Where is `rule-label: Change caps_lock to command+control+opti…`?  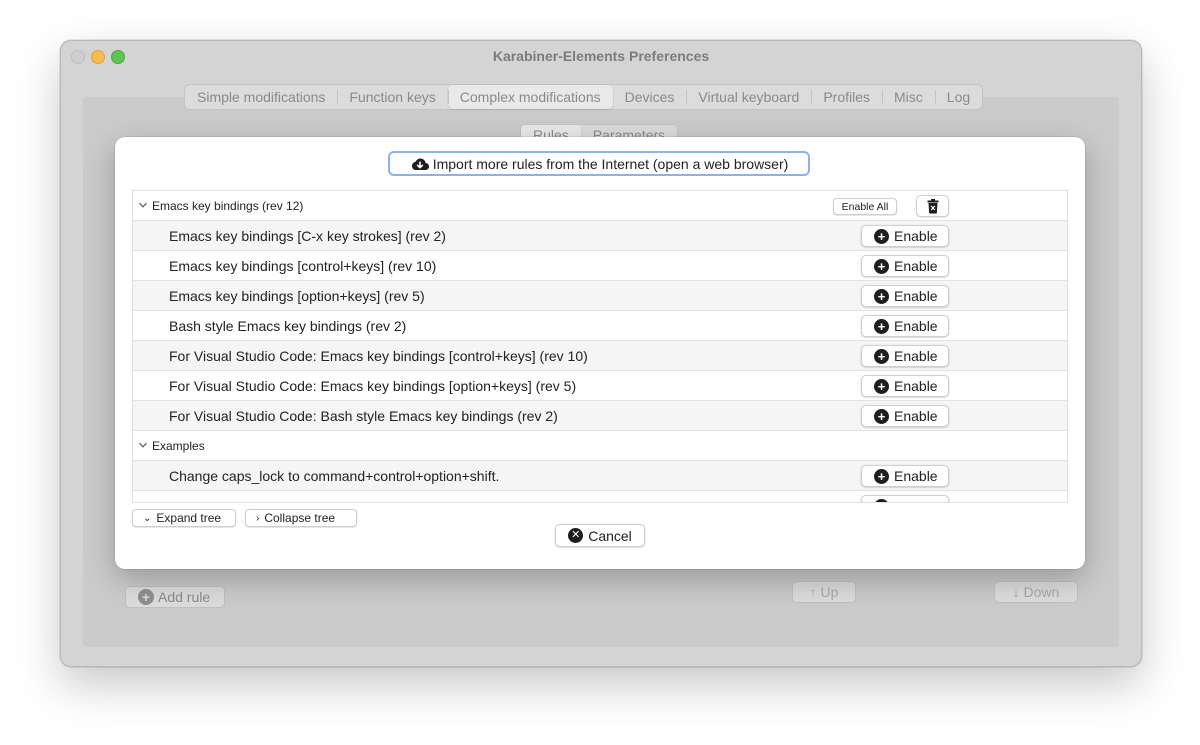
rule-label: Change caps_lock to command+control+opti… is located at coordinates (334, 476).